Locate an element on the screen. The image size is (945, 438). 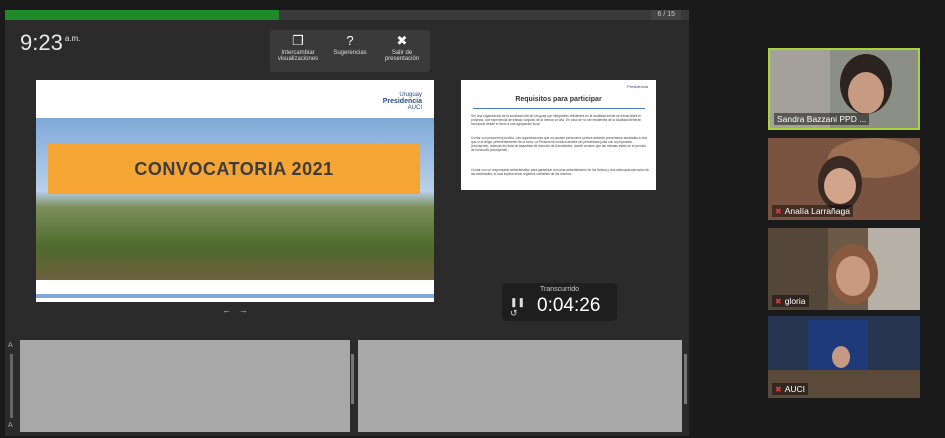
switch-views-icon: ❐ is located at coordinates (298, 40).